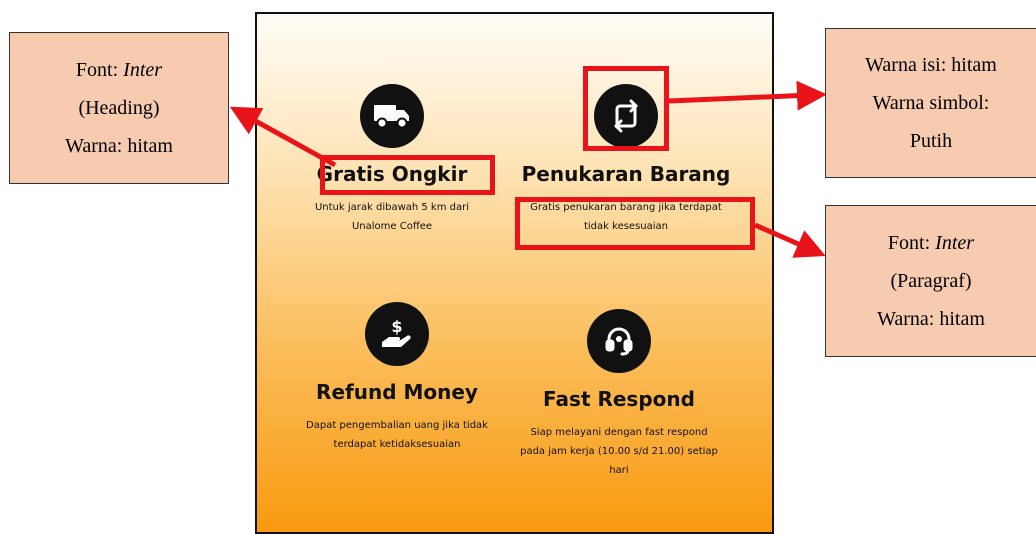 The image size is (1036, 534). I want to click on note-symbol-value: Putih, so click(931, 141).